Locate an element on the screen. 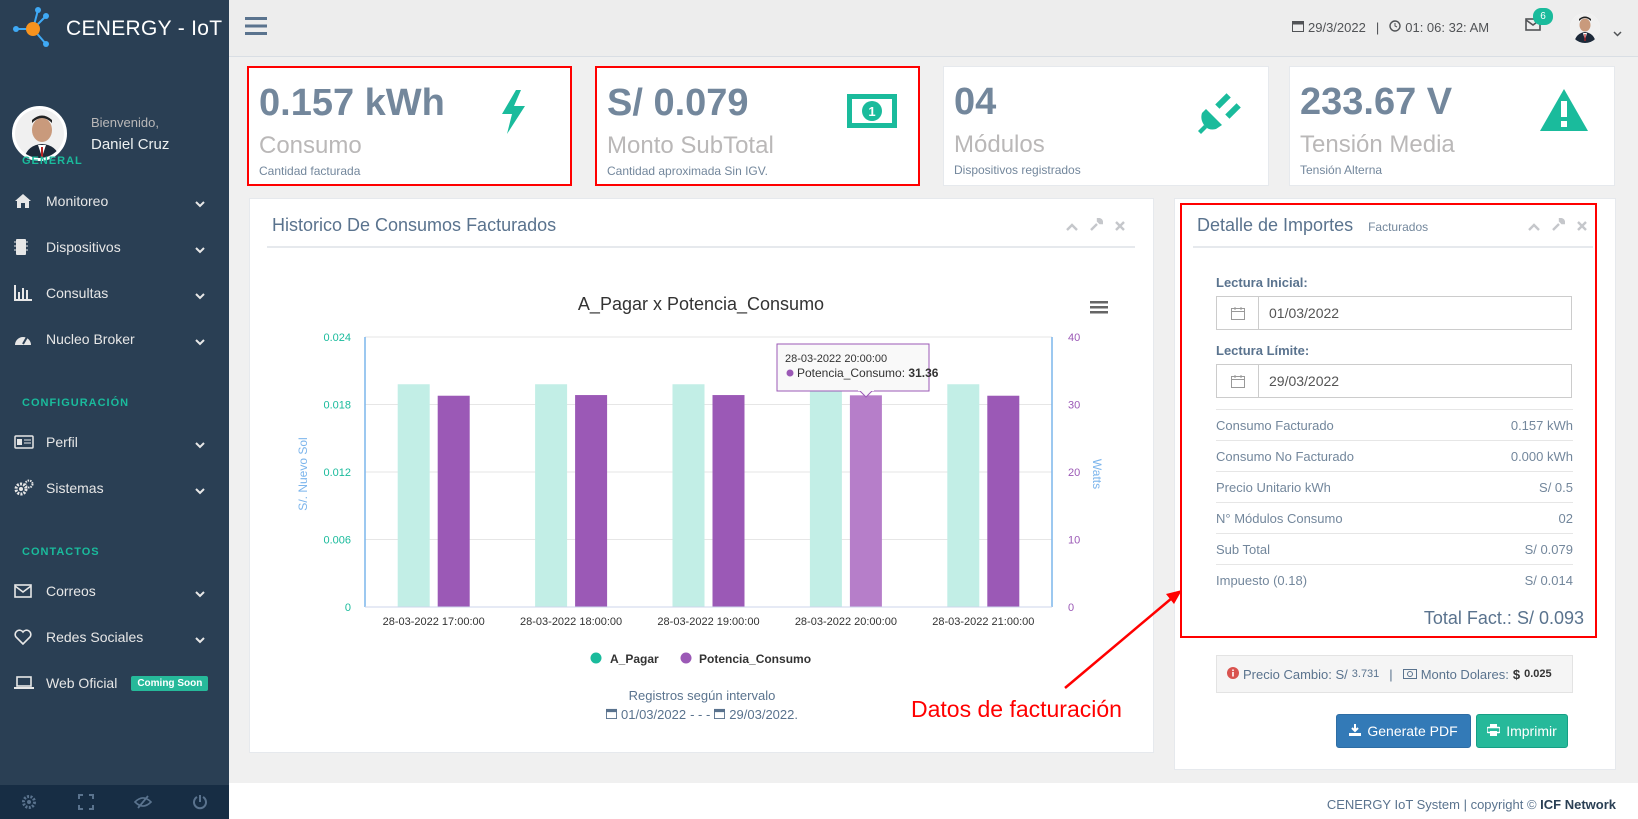 The height and width of the screenshot is (819, 1638). annotation-label: Datos de facturación is located at coordinates (1016, 709).